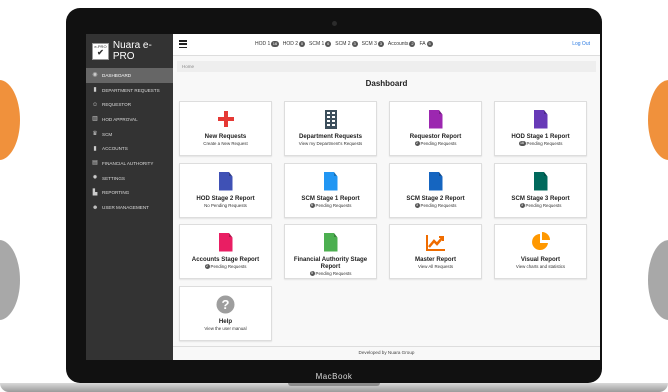  What do you see at coordinates (100, 51) in the screenshot?
I see `logo-icon: e-PRO ✔` at bounding box center [100, 51].